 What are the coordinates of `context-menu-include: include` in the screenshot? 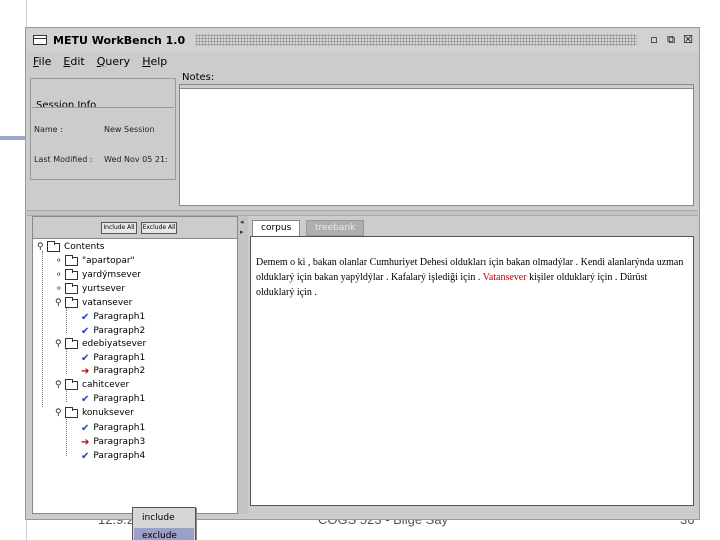 It's located at (164, 518).